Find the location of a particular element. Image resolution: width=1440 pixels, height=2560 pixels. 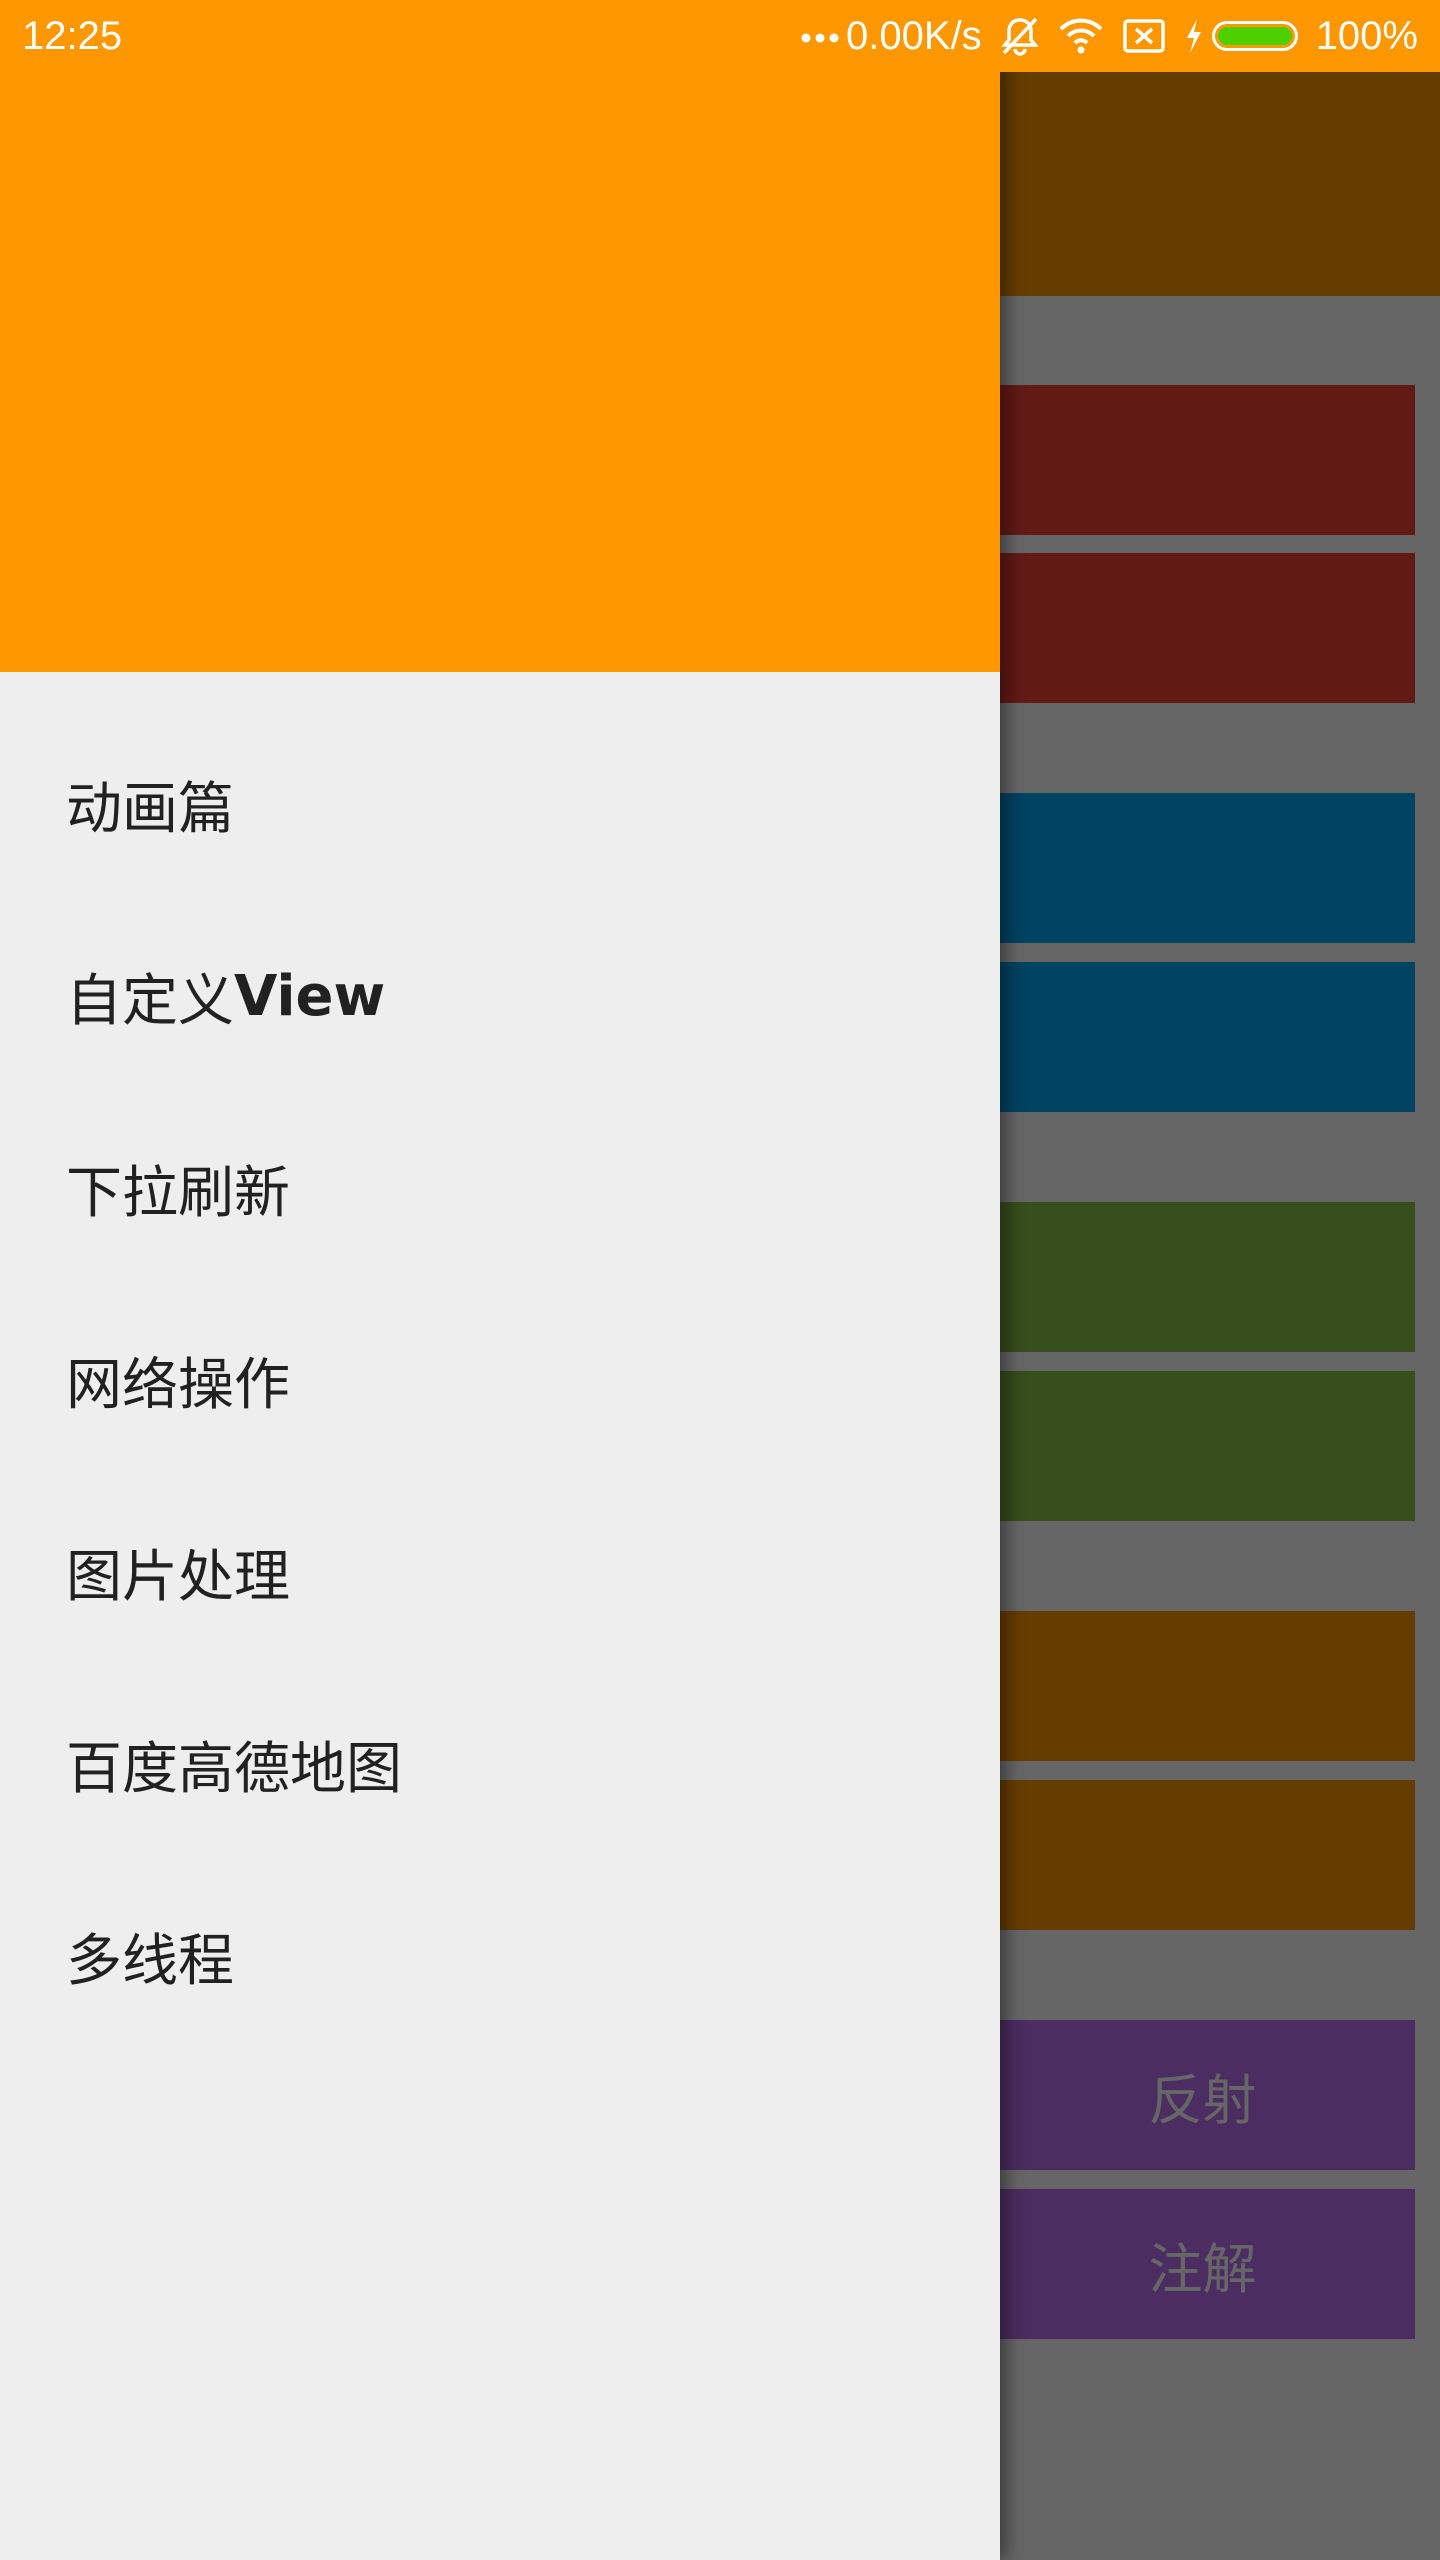

charging-bolt-icon is located at coordinates (1194, 36).